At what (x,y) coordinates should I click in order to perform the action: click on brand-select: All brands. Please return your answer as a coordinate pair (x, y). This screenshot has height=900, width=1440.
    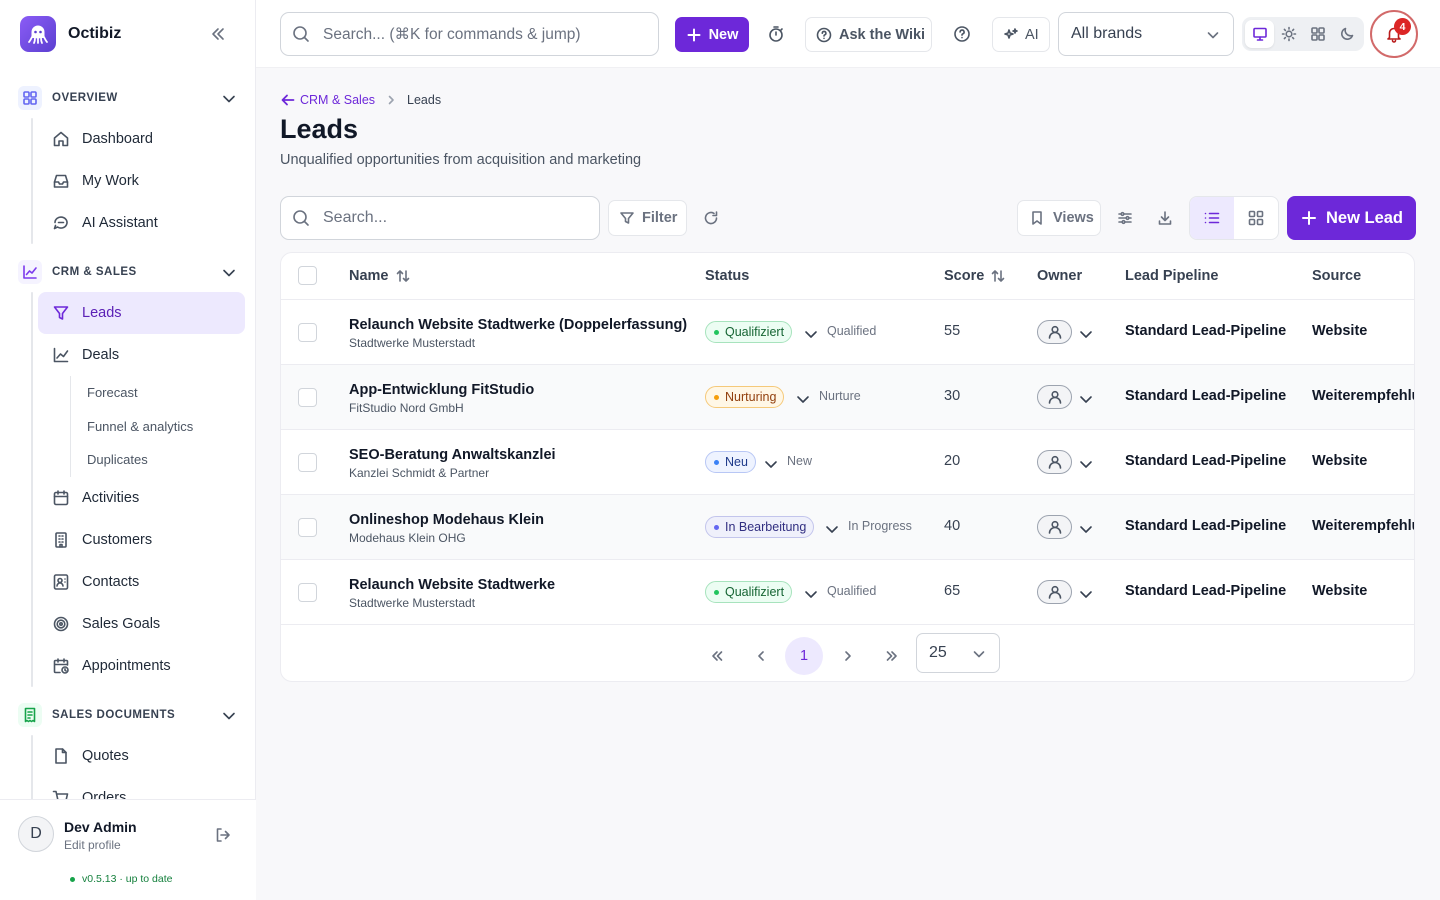
    Looking at the image, I should click on (1146, 34).